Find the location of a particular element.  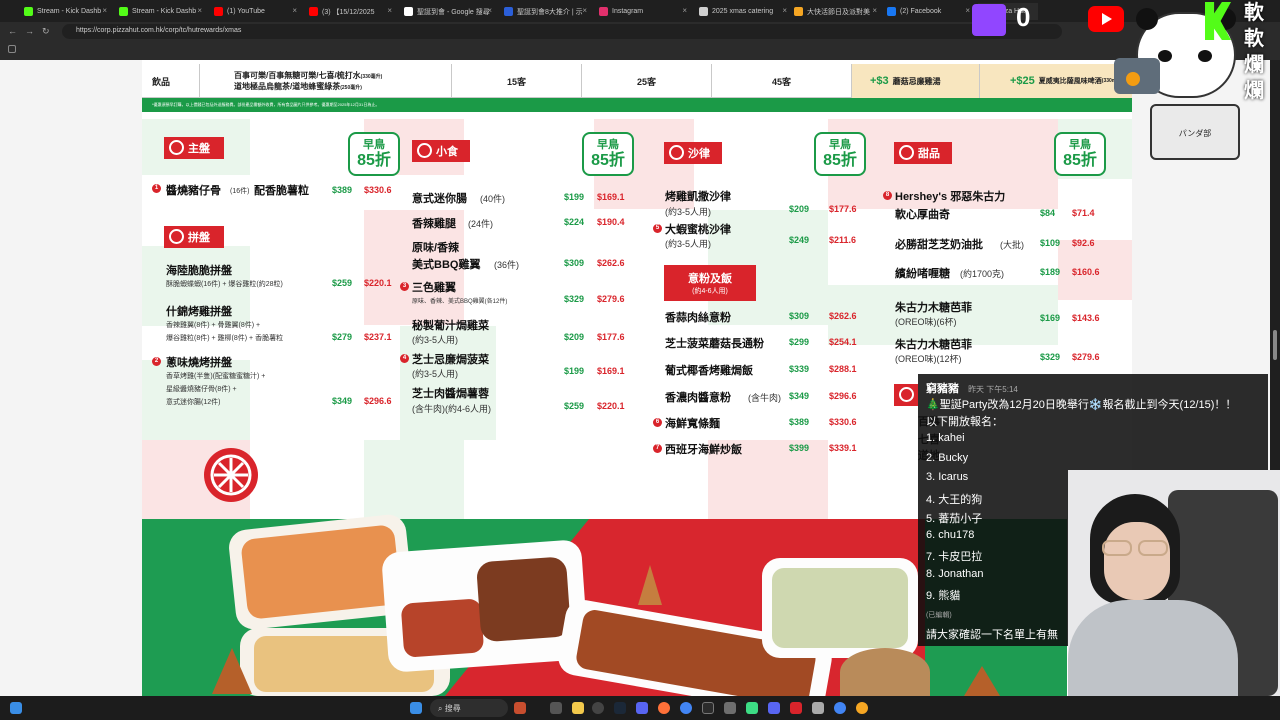

google-icon is located at coordinates (408, 11).